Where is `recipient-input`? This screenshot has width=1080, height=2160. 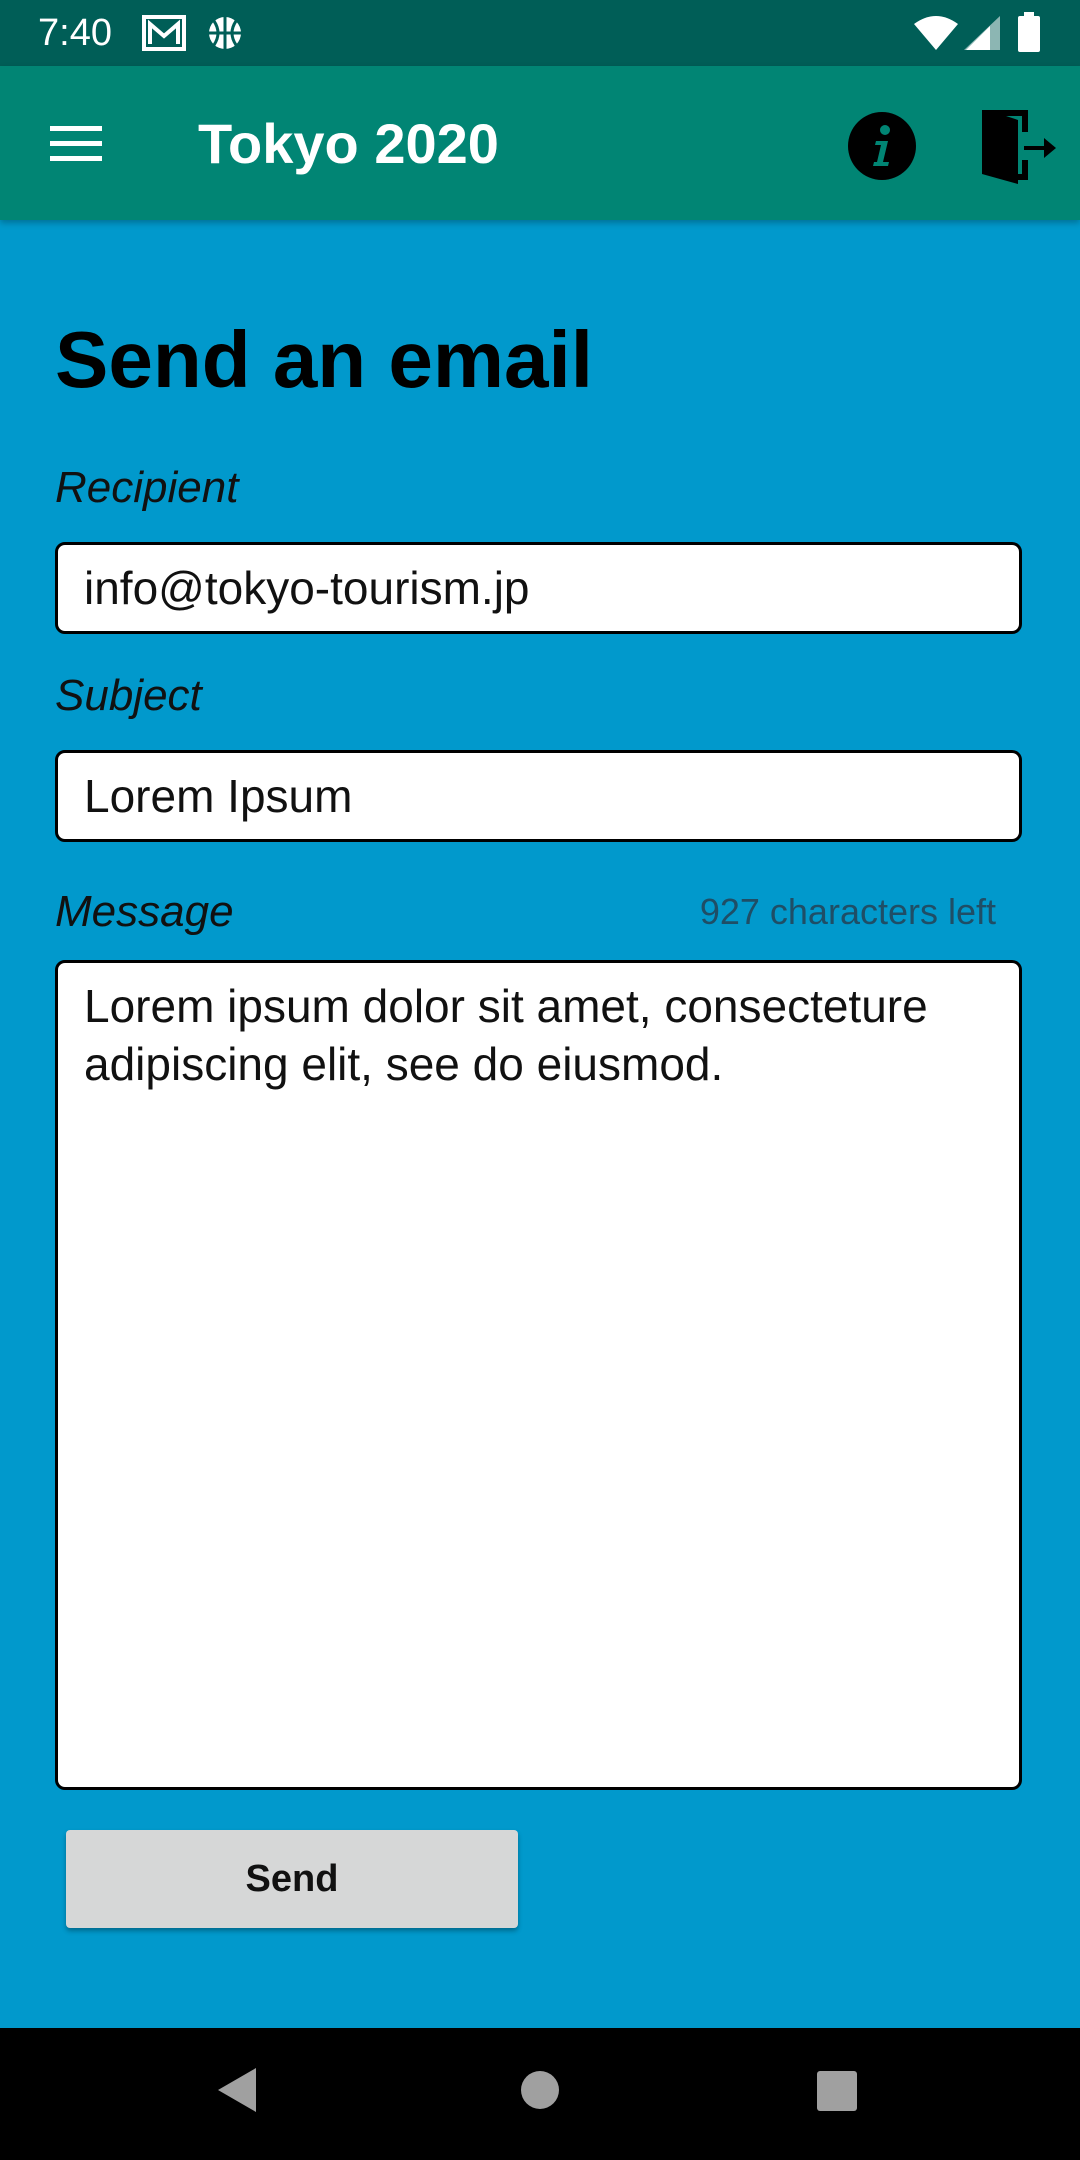
recipient-input is located at coordinates (538, 588).